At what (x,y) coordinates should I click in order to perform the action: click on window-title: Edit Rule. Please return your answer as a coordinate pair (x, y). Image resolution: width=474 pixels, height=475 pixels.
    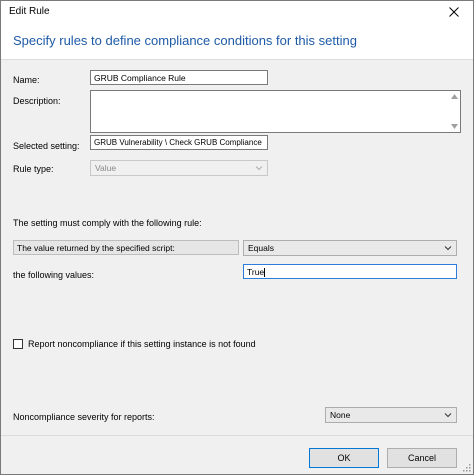
    Looking at the image, I should click on (29, 11).